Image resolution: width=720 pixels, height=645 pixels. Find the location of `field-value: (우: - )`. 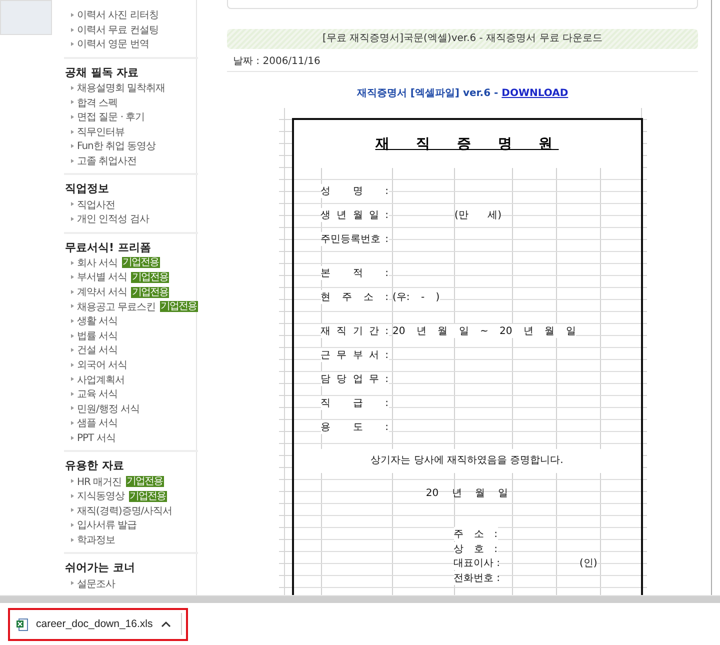

field-value: (우: - ) is located at coordinates (416, 297).